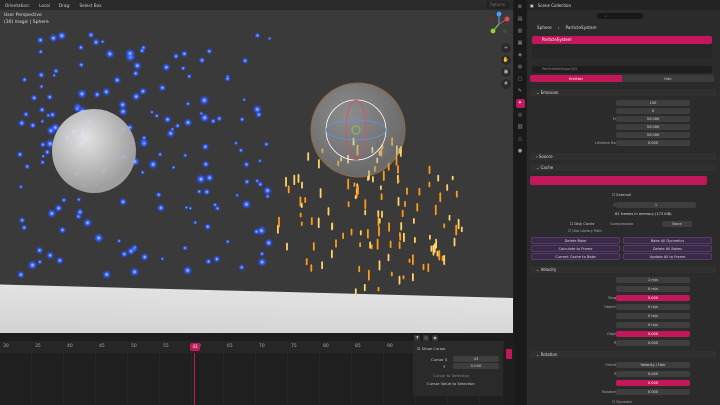 This screenshot has height=405, width=720. I want to click on prop-value-field: 0, so click(653, 111).